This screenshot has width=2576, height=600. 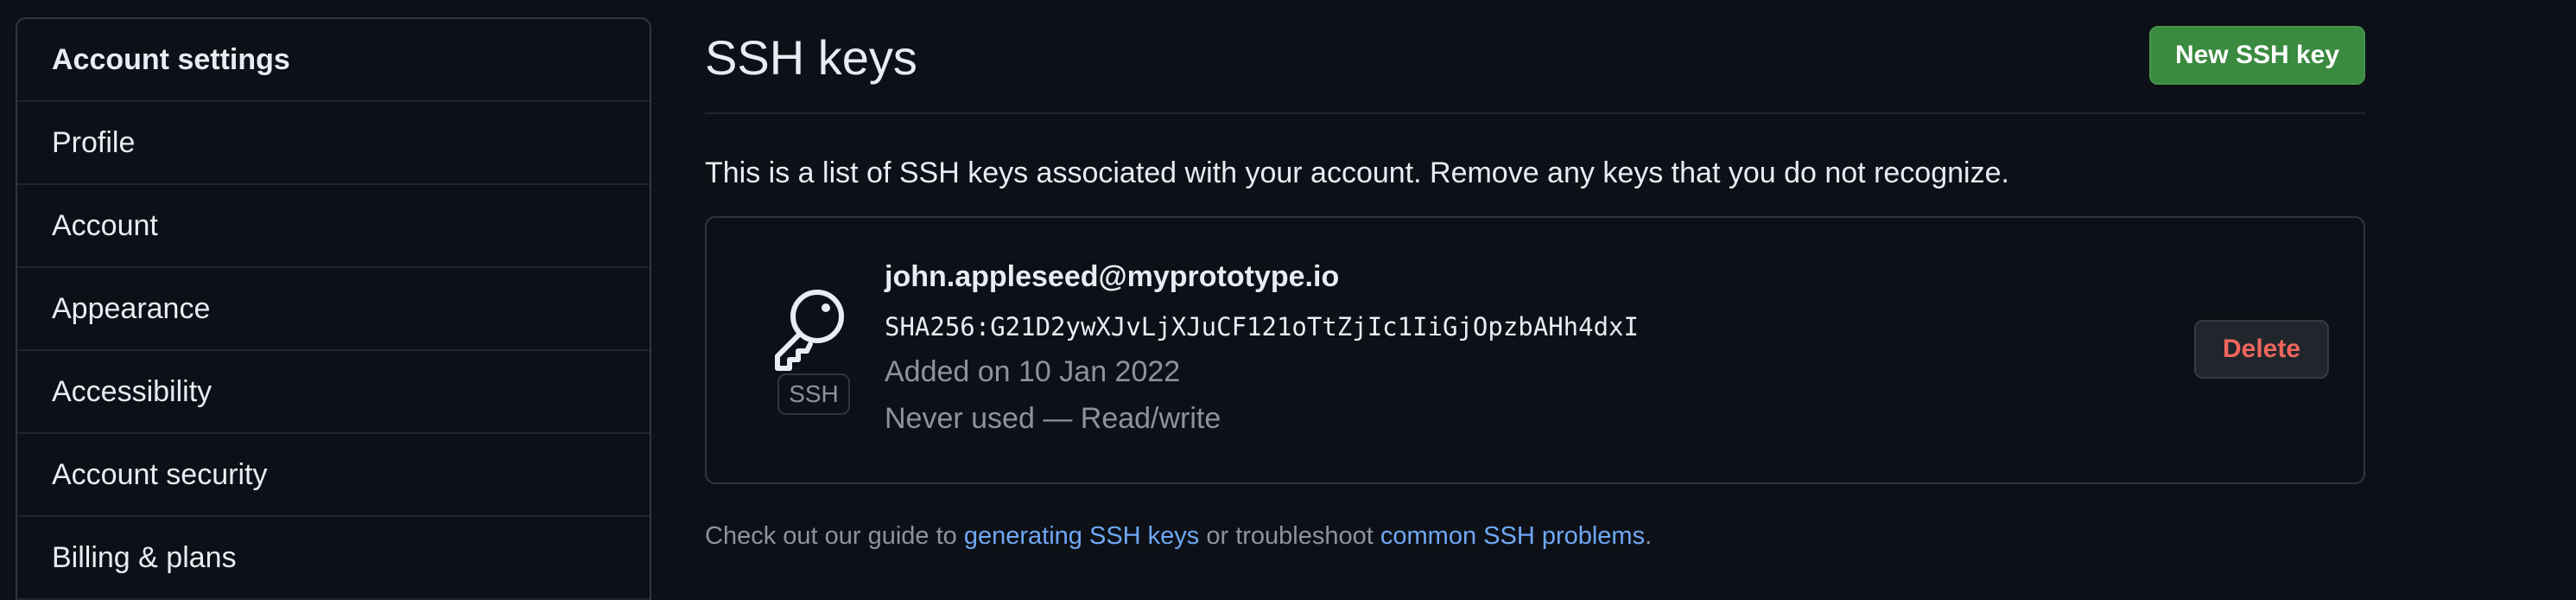 What do you see at coordinates (333, 60) in the screenshot?
I see `sidebar-header: Account settings` at bounding box center [333, 60].